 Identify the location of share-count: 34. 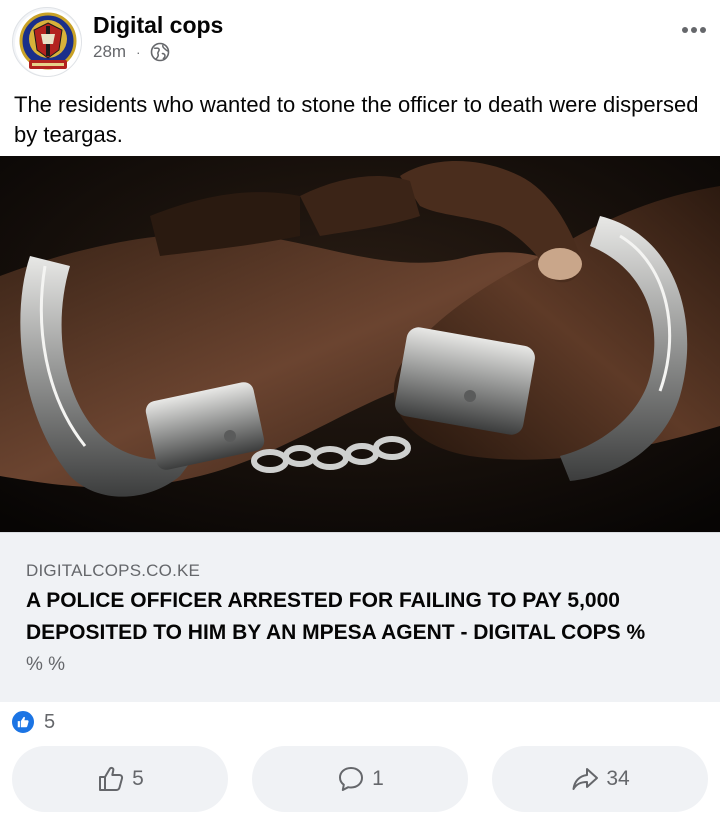
(618, 778).